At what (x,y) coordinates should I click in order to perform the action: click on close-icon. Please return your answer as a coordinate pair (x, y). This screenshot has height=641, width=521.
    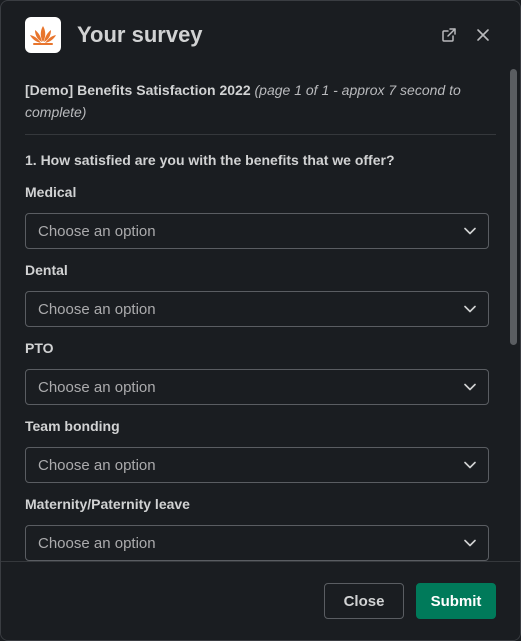
    Looking at the image, I should click on (483, 35).